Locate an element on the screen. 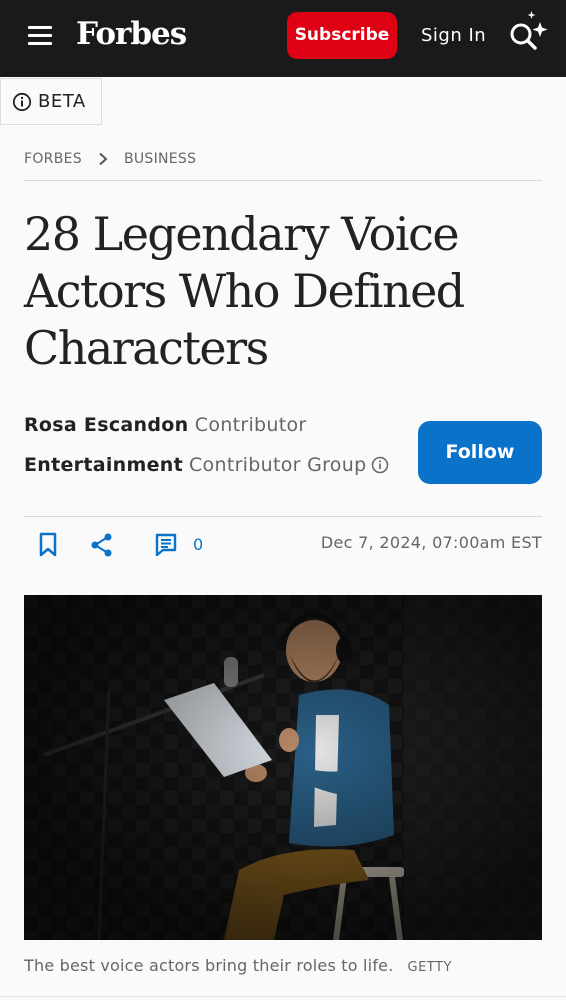 The image size is (566, 1000). author-role: Contributor is located at coordinates (250, 425).